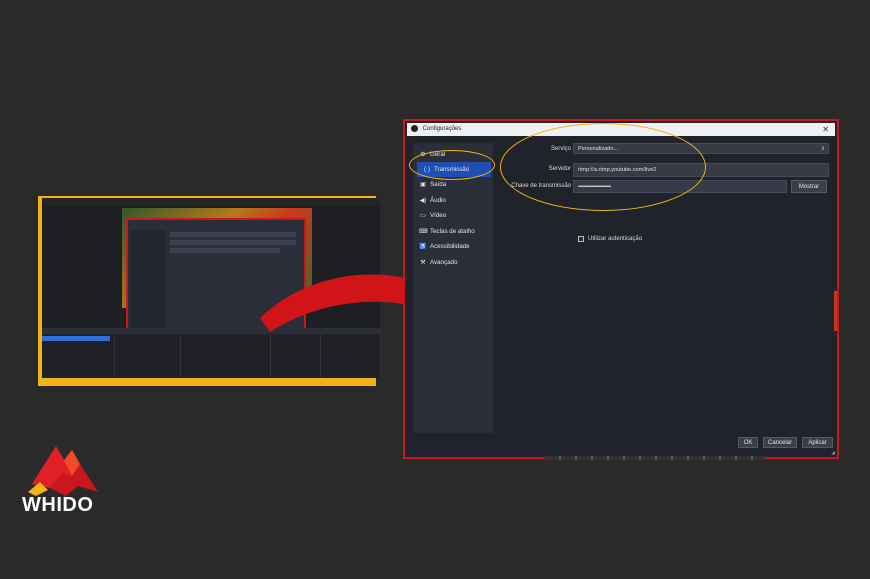  What do you see at coordinates (438, 184) in the screenshot?
I see `sidebar-item-label: Saída` at bounding box center [438, 184].